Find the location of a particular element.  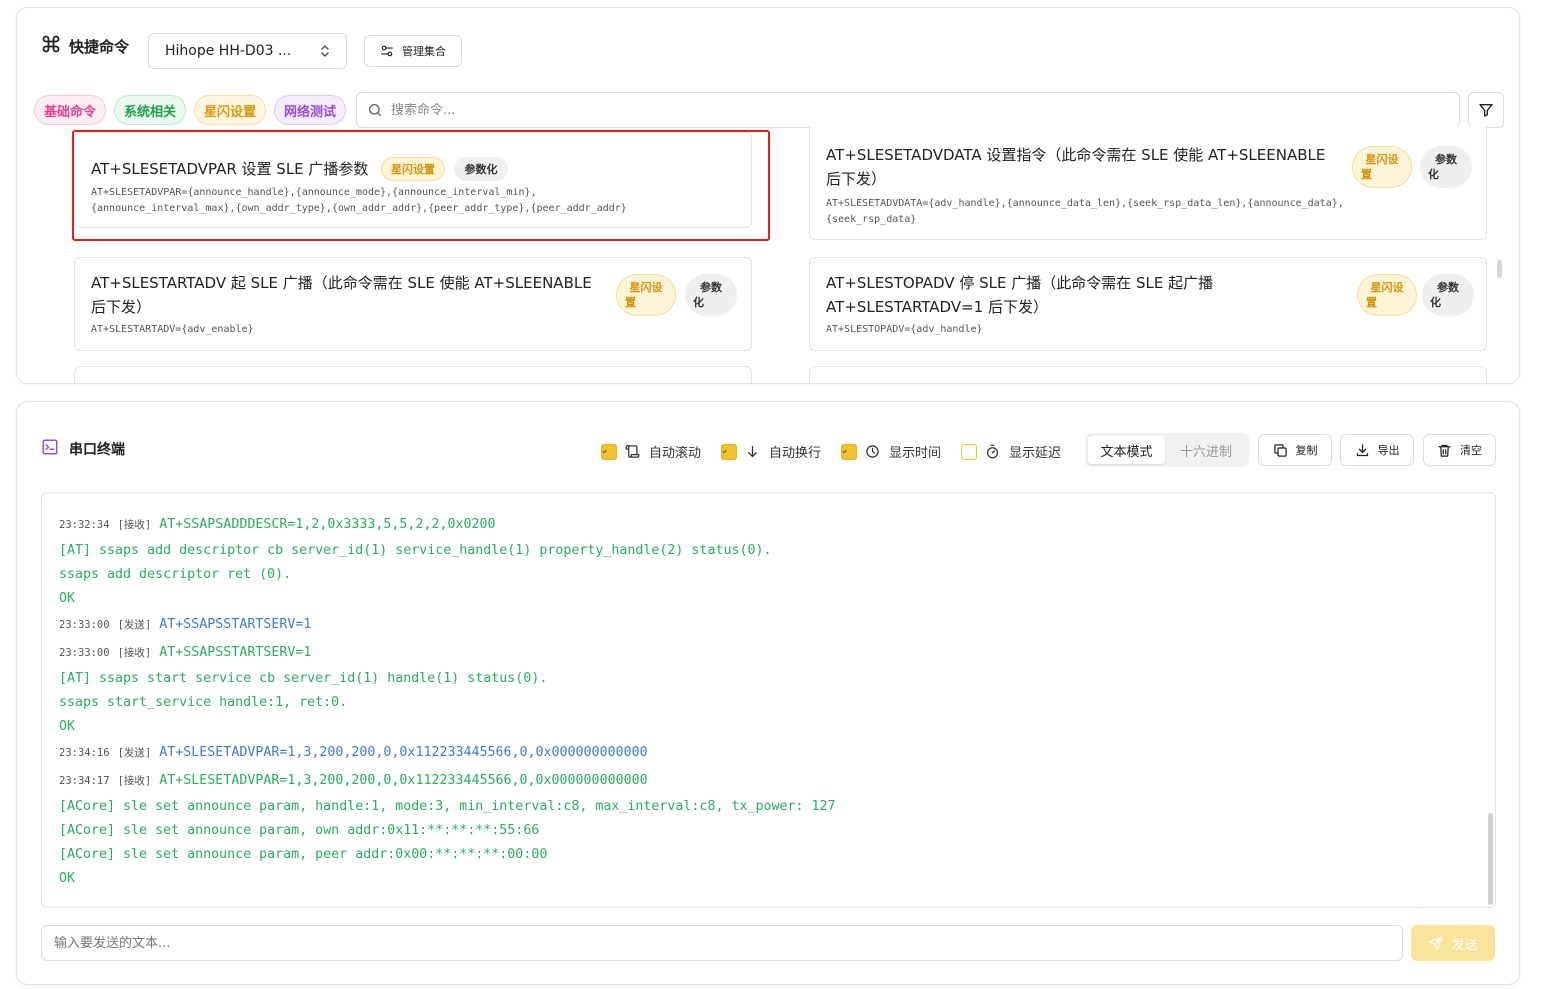

log-line: 23:33:00 [发送] AT+SSAPSSTARTSERV=1 is located at coordinates (447, 625).